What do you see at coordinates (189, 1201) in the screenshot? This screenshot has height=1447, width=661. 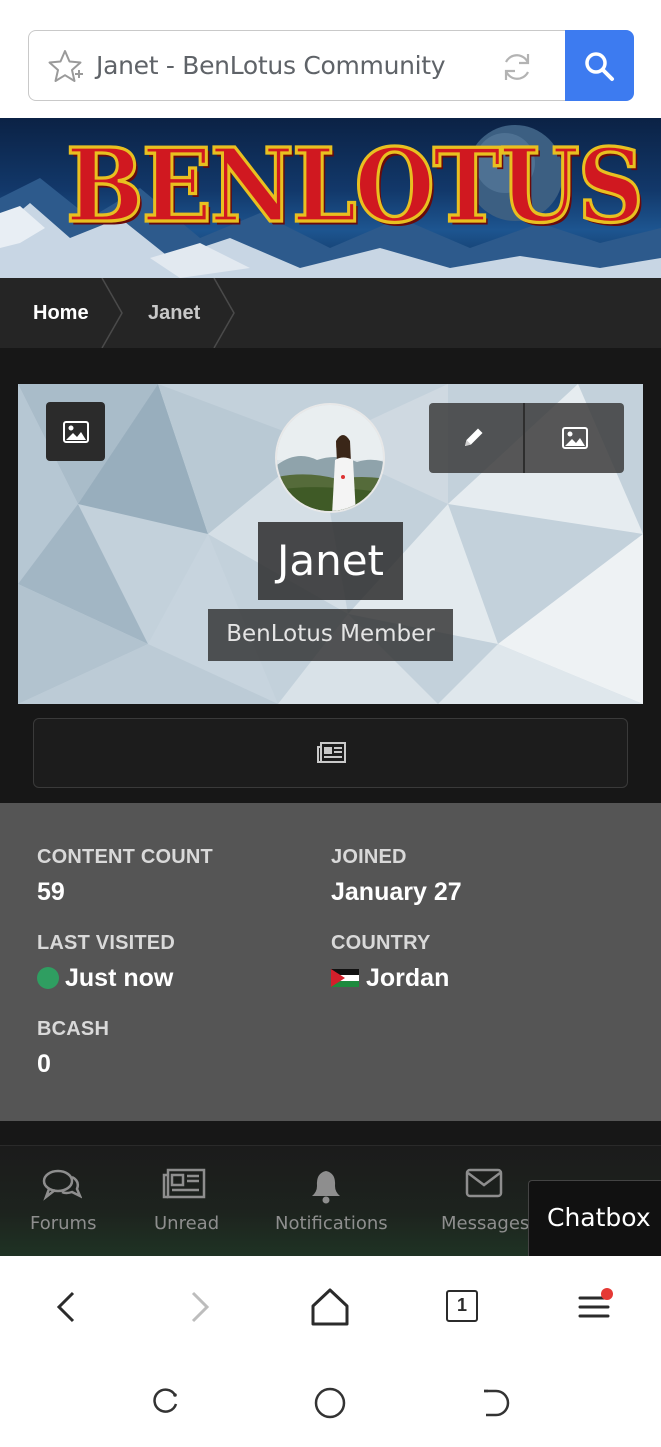 I see `nav-unread: Unread` at bounding box center [189, 1201].